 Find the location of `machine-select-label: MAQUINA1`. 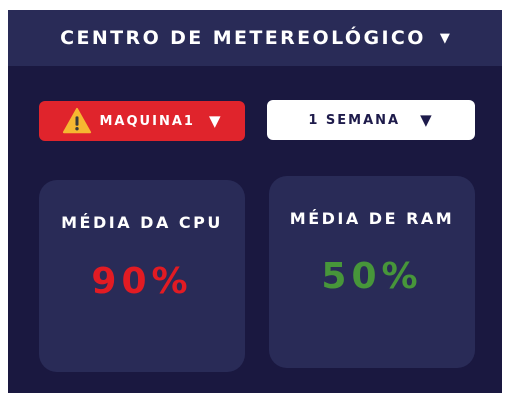

machine-select-label: MAQUINA1 is located at coordinates (147, 121).